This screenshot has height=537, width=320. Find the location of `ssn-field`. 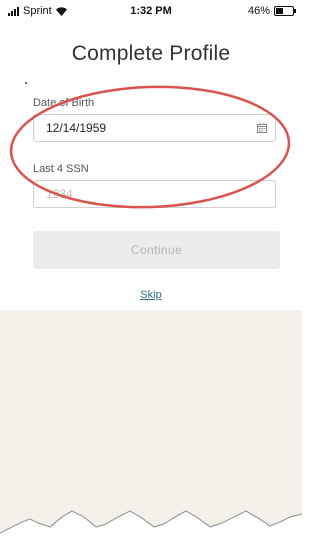

ssn-field is located at coordinates (154, 194).